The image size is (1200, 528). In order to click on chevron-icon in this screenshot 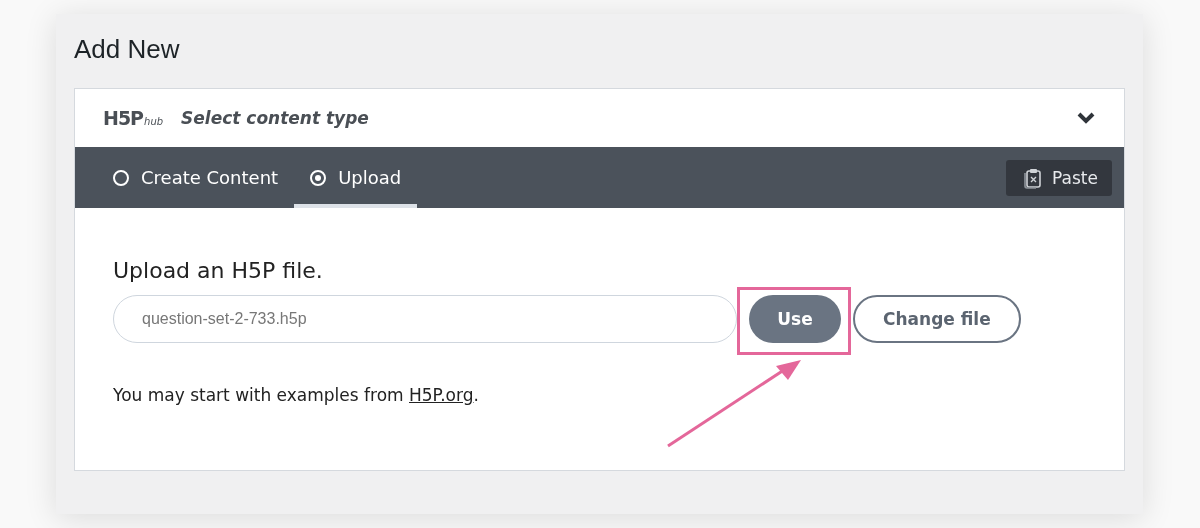, I will do `click(1086, 118)`.